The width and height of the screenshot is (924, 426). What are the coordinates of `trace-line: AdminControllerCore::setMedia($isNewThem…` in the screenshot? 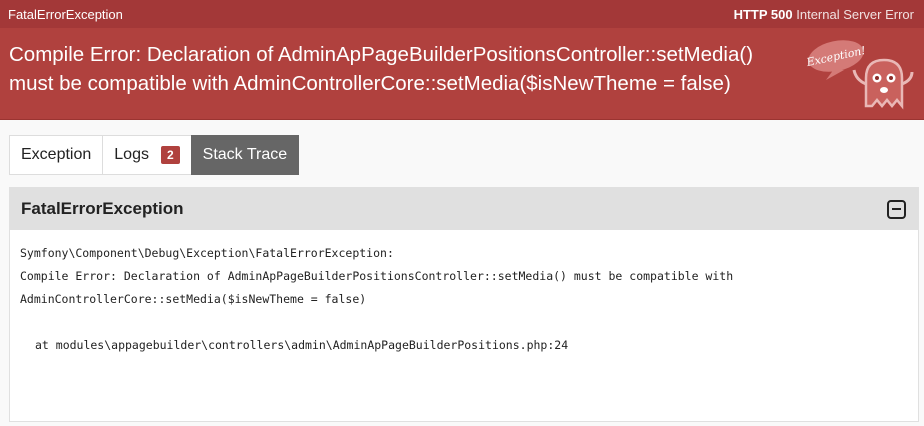 It's located at (193, 299).